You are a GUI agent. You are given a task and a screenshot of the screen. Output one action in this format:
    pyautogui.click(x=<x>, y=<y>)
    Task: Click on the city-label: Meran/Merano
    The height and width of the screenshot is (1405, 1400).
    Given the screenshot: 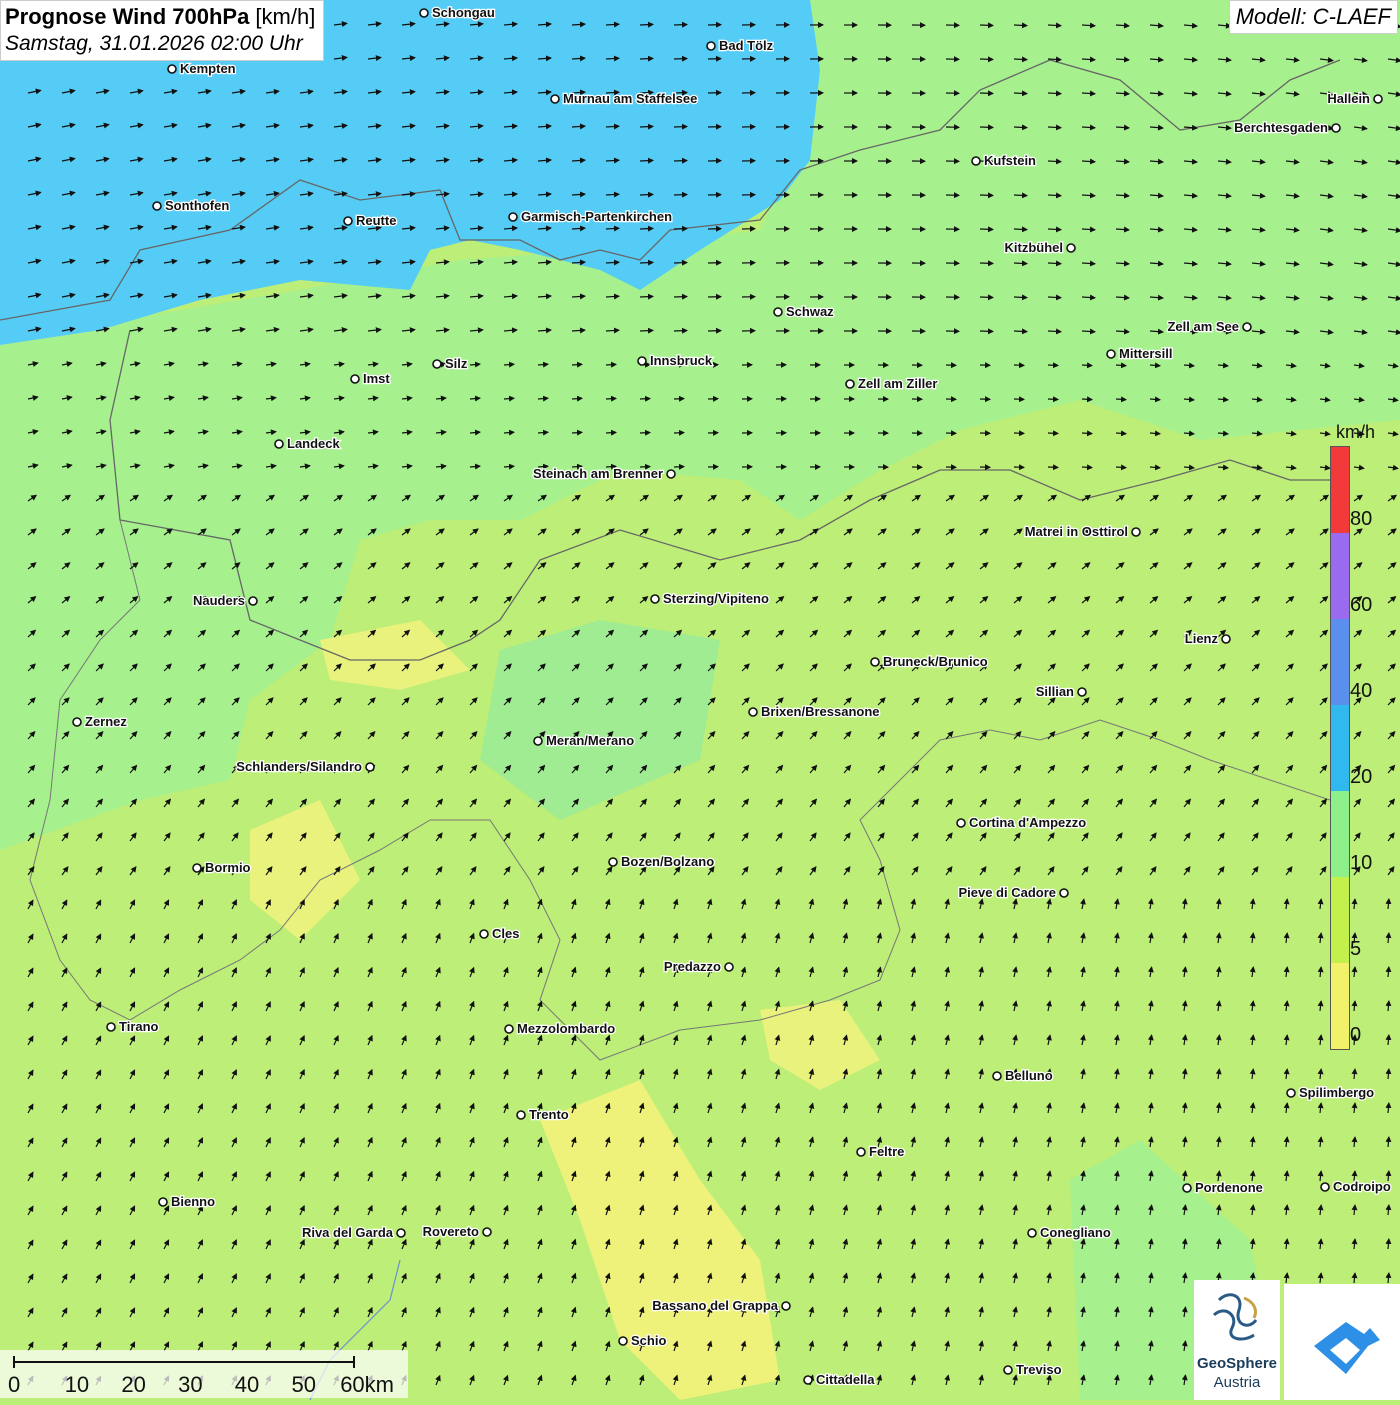 What is the action you would take?
    pyautogui.click(x=590, y=740)
    